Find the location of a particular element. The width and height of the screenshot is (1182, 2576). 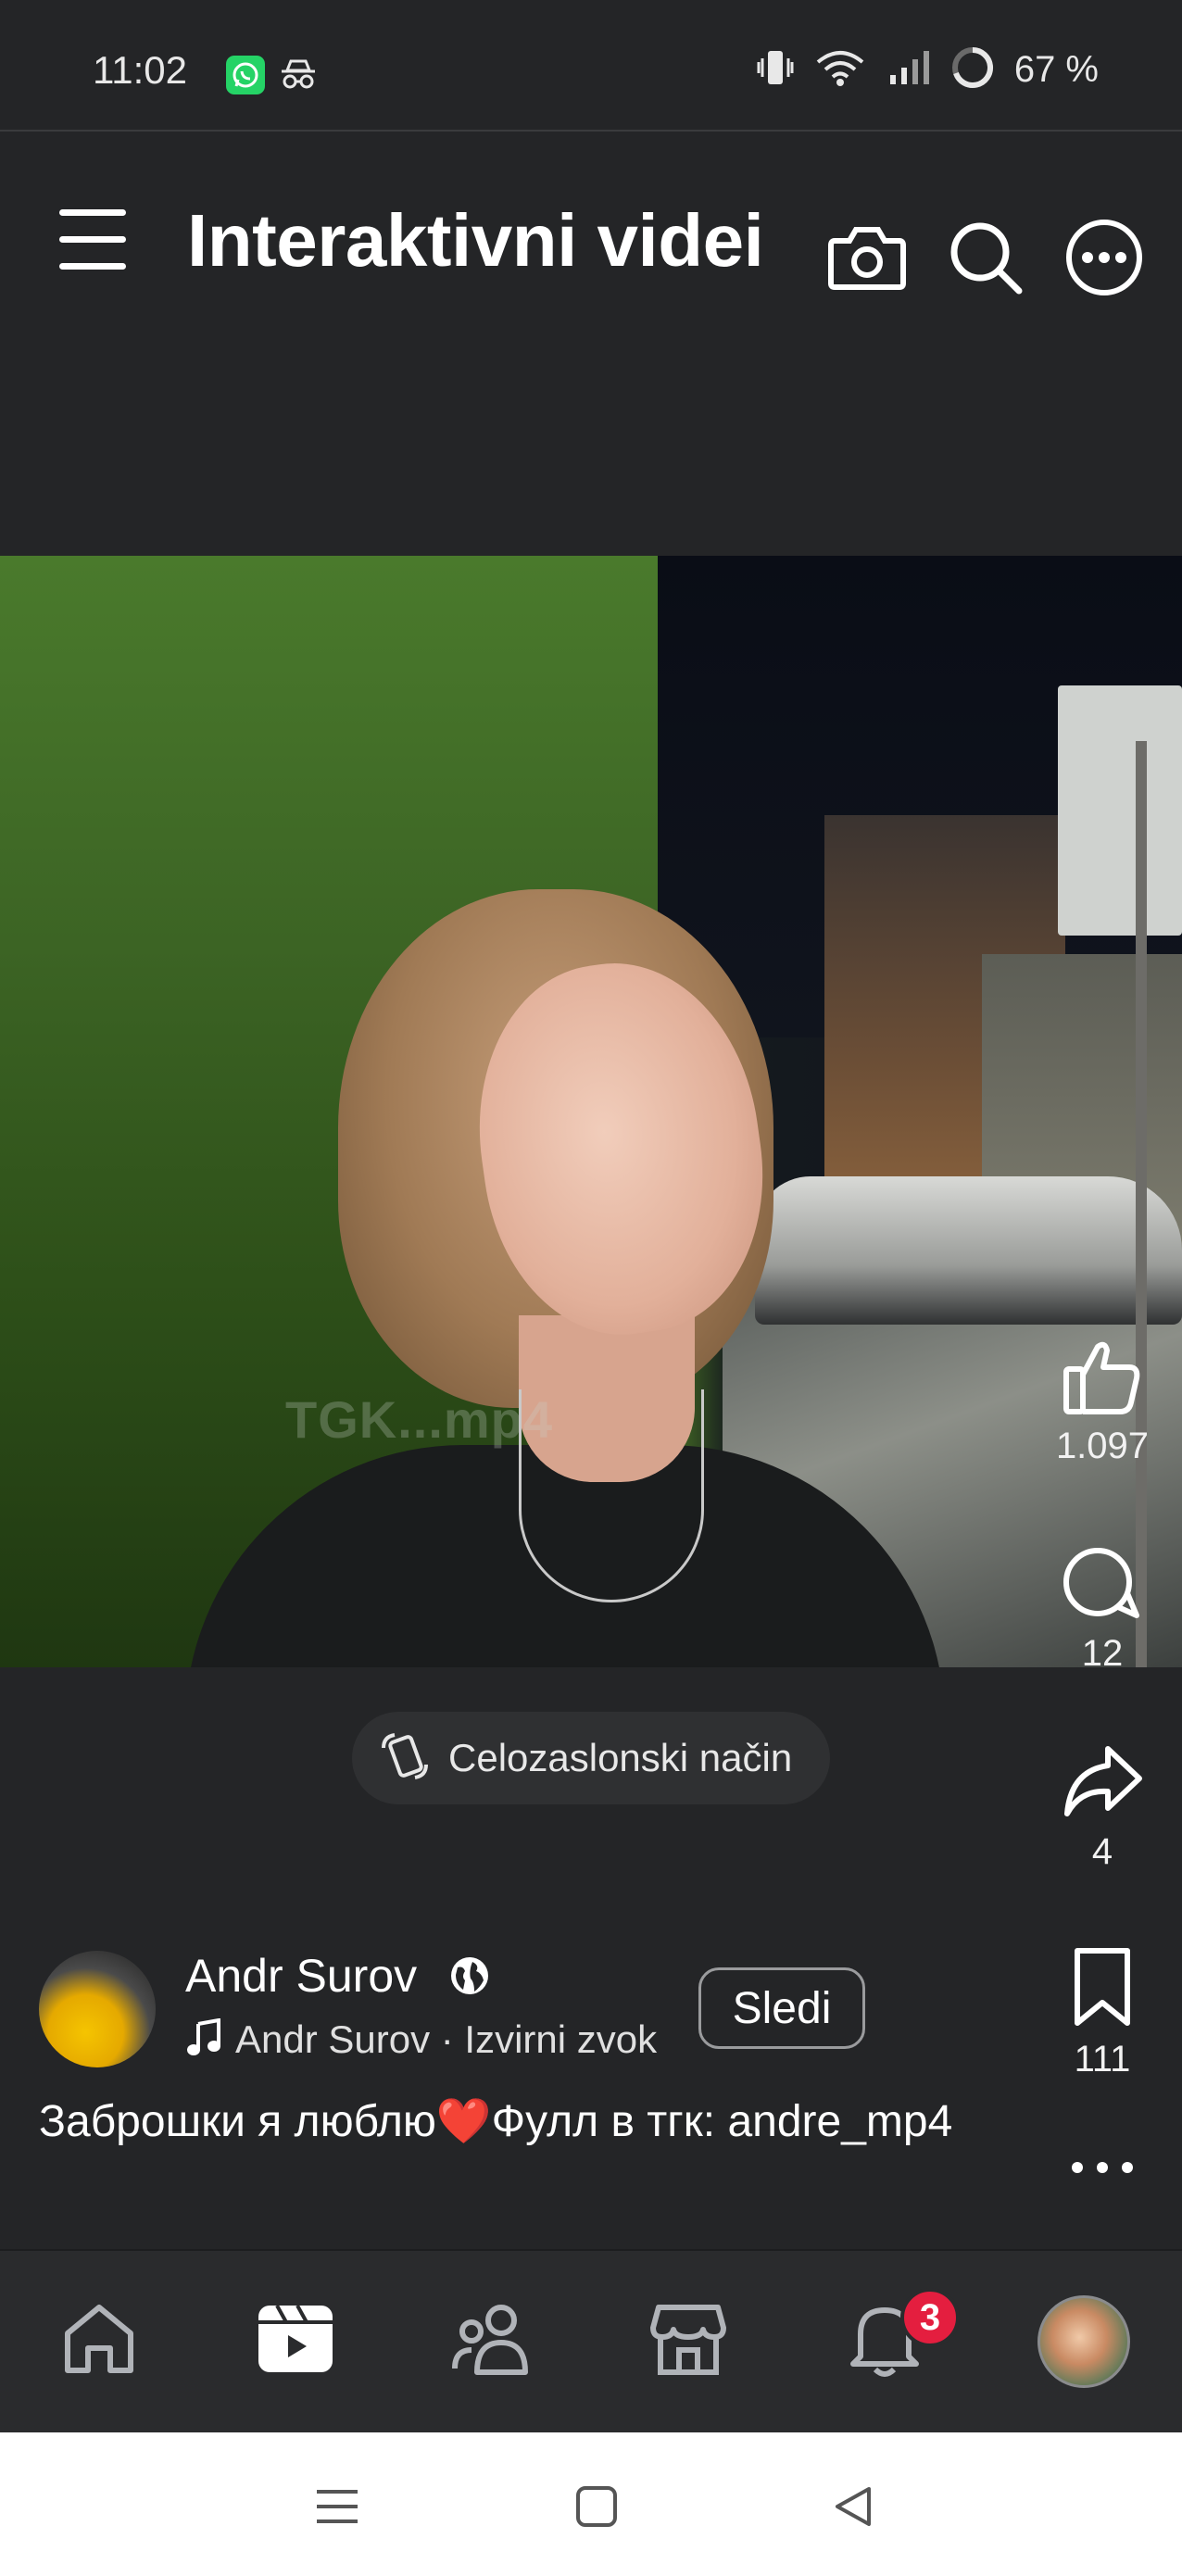

search-icon is located at coordinates (986, 257).